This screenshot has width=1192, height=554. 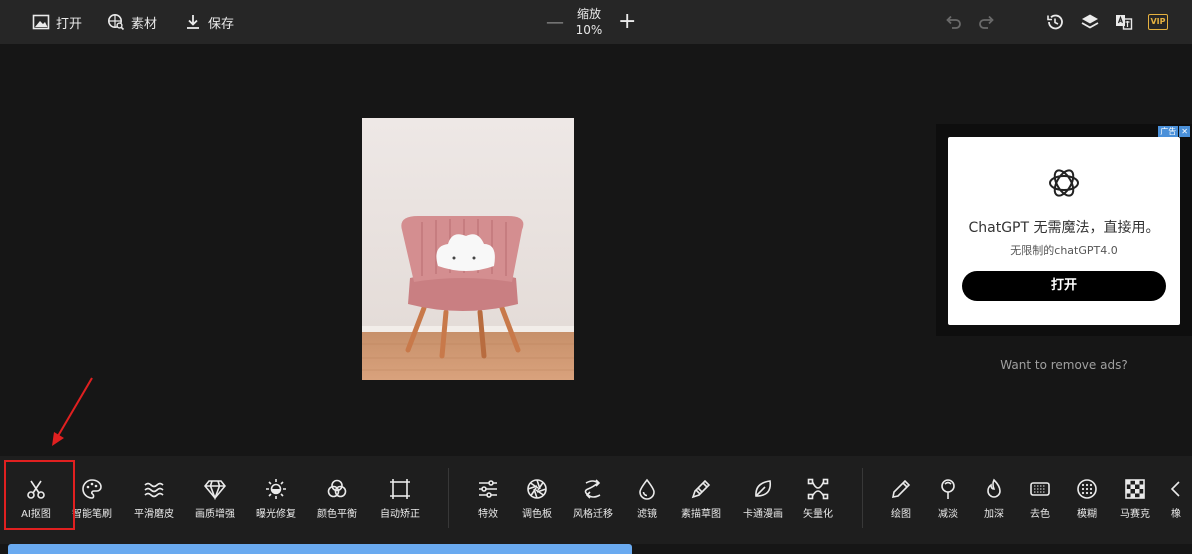 I want to click on waves-icon, so click(x=154, y=490).